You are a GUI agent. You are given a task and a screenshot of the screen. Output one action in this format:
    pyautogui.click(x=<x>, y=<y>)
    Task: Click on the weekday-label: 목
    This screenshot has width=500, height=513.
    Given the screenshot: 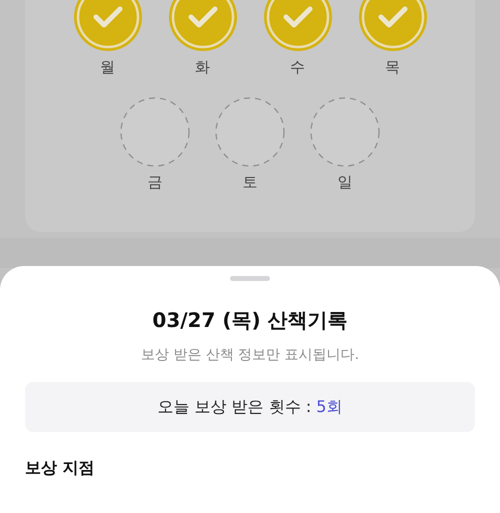 What is the action you would take?
    pyautogui.click(x=392, y=67)
    